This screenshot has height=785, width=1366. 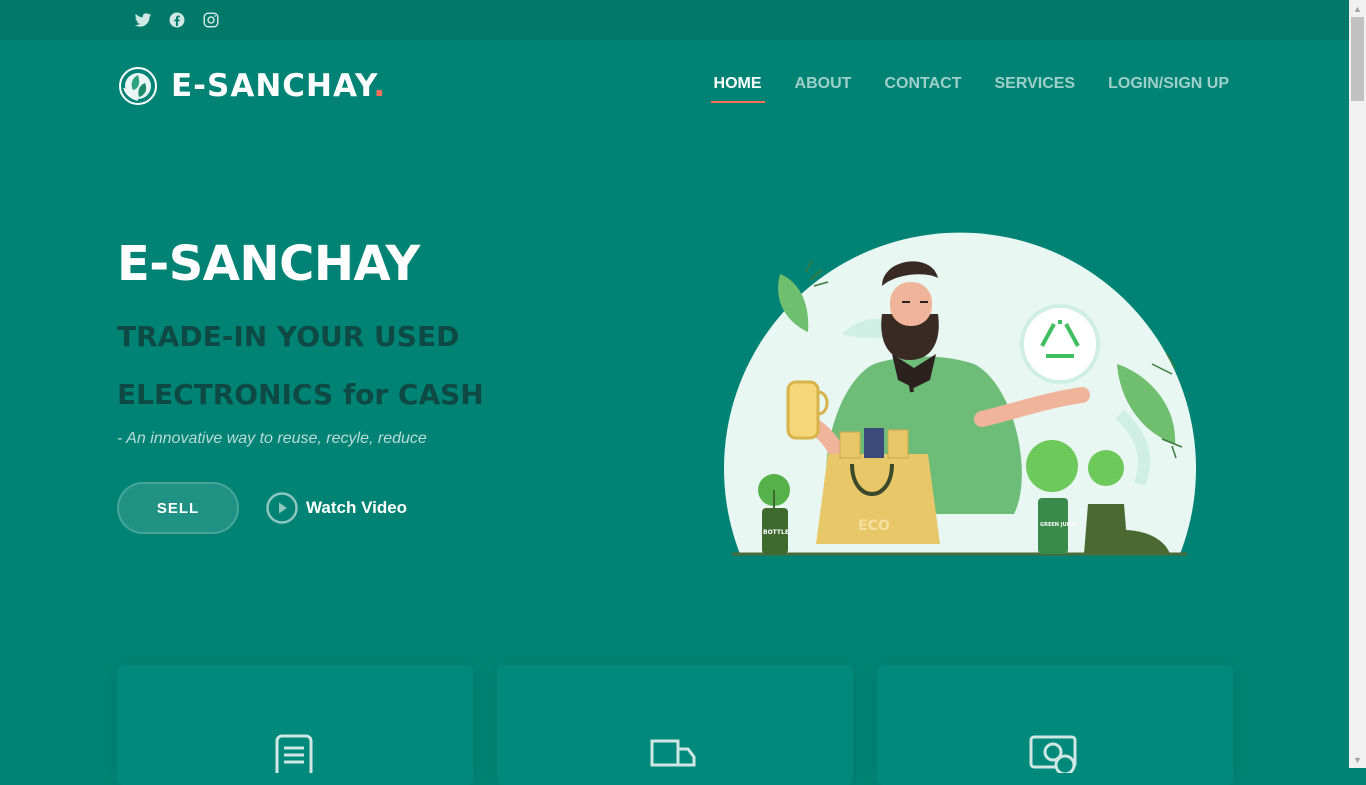 What do you see at coordinates (1053, 754) in the screenshot?
I see `cash-icon` at bounding box center [1053, 754].